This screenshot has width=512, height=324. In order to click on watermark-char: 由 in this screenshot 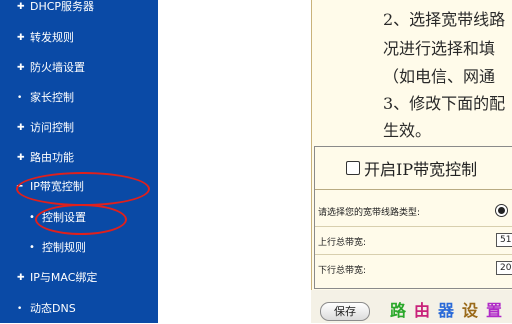, I will do `click(422, 310)`.